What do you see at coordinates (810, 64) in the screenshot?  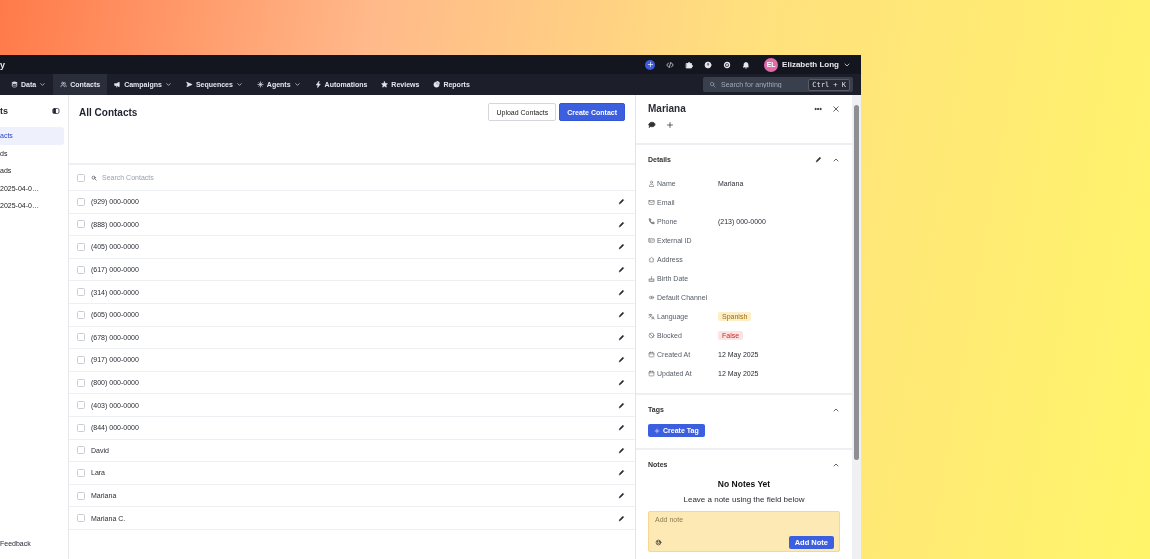 I see `user-name: Elizabeth Long` at bounding box center [810, 64].